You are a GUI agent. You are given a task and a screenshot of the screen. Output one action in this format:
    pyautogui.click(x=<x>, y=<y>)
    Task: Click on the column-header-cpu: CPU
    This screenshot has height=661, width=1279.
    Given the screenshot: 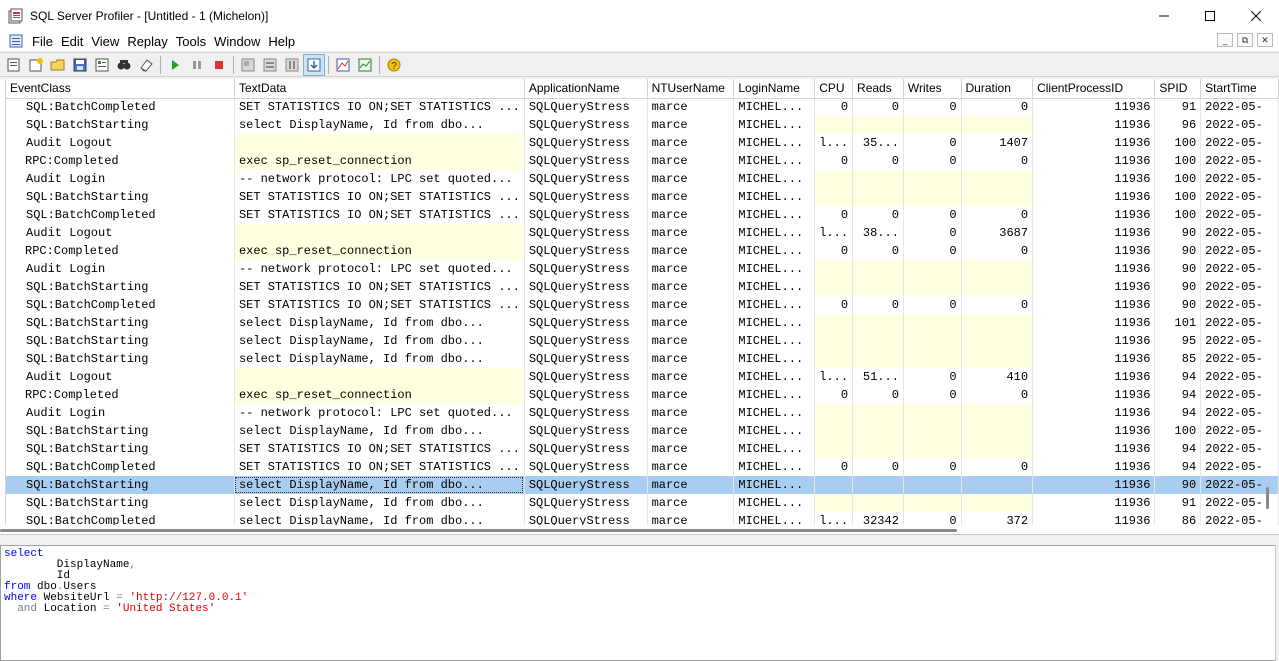 What is the action you would take?
    pyautogui.click(x=834, y=89)
    